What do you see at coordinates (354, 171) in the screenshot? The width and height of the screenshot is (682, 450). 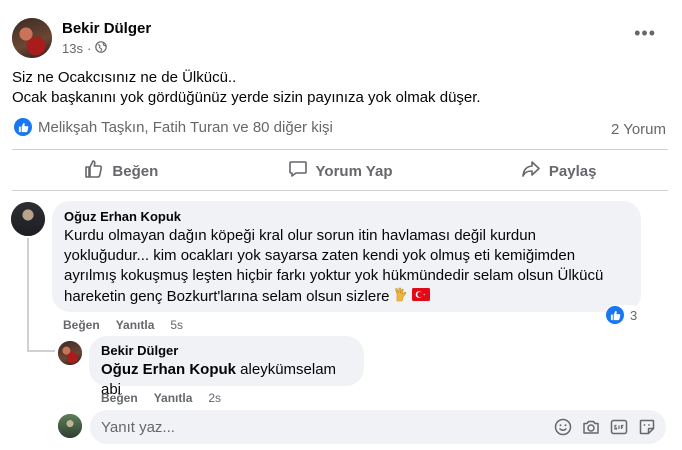 I see `comment-label: Yorum Yap` at bounding box center [354, 171].